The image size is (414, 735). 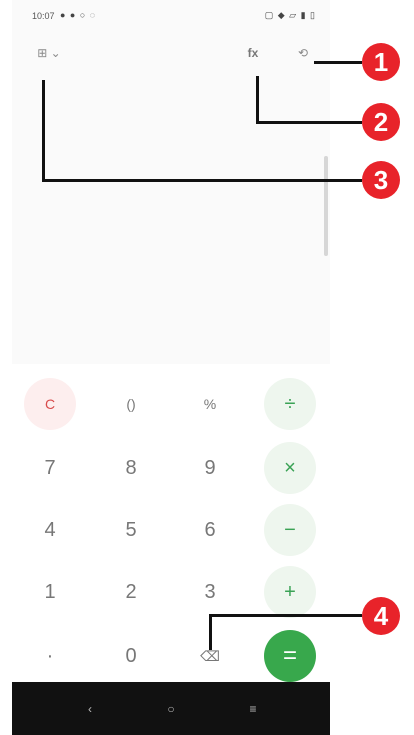 I want to click on scientific-mode-icon: fx, so click(x=253, y=53).